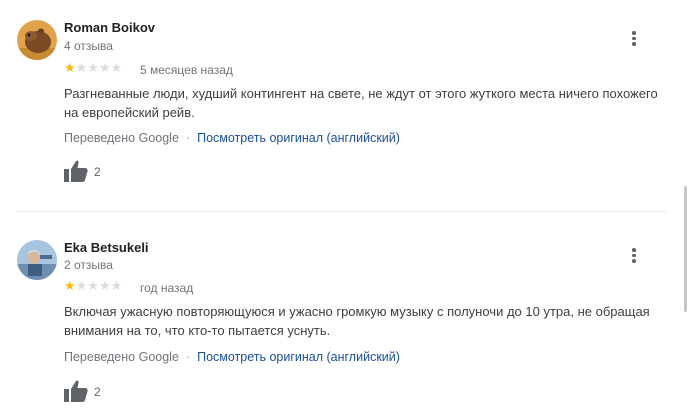  Describe the element at coordinates (88, 265) in the screenshot. I see `review-count: 2 отзыва` at that location.